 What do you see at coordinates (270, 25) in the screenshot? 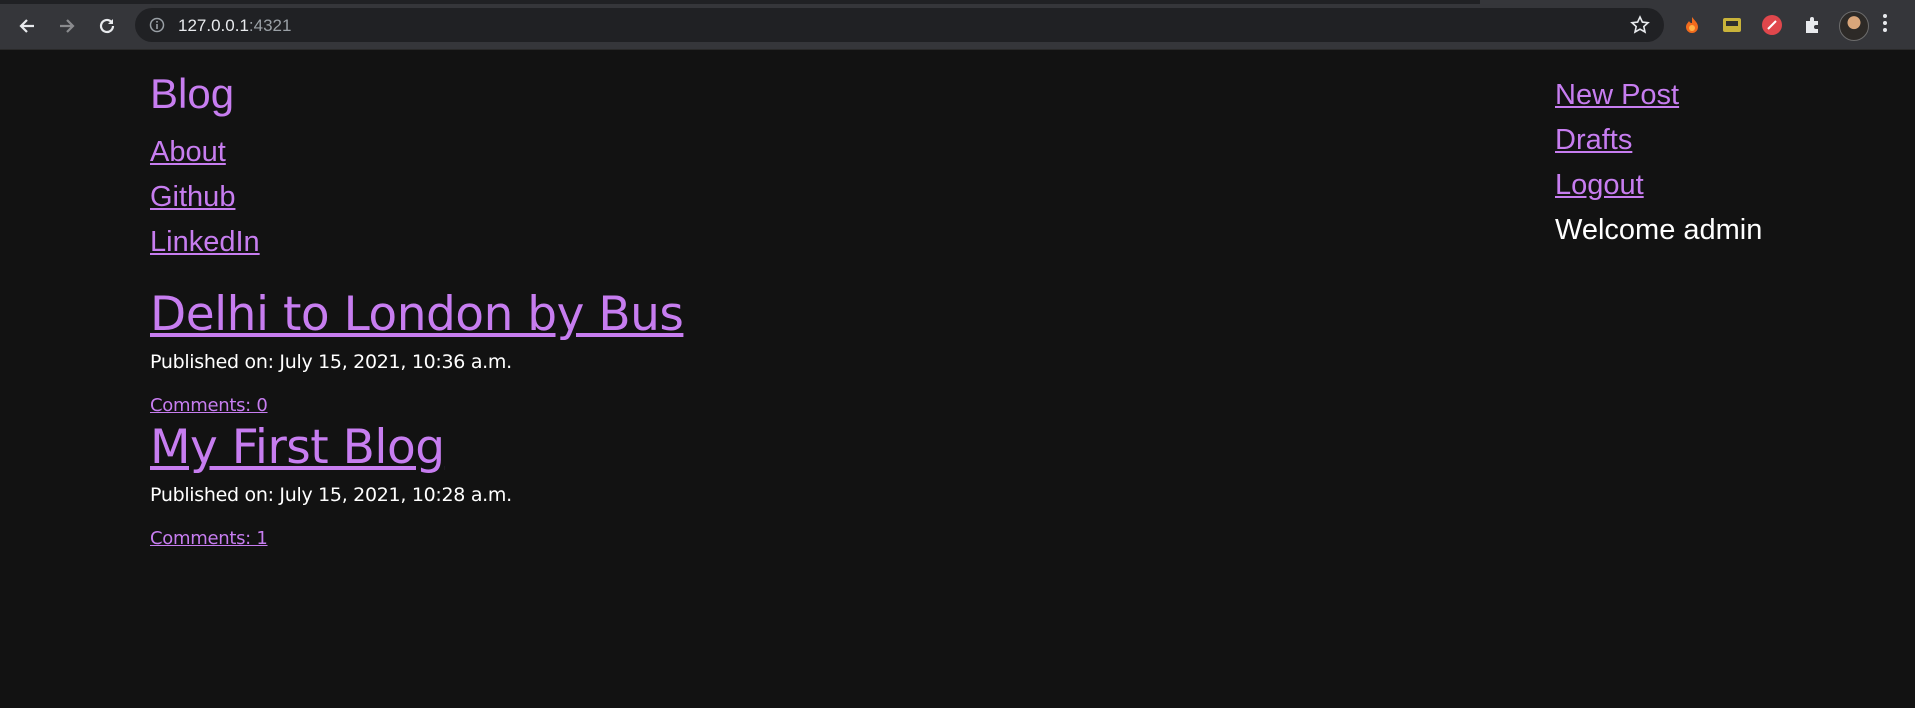
I see `url-port: :4321` at bounding box center [270, 25].